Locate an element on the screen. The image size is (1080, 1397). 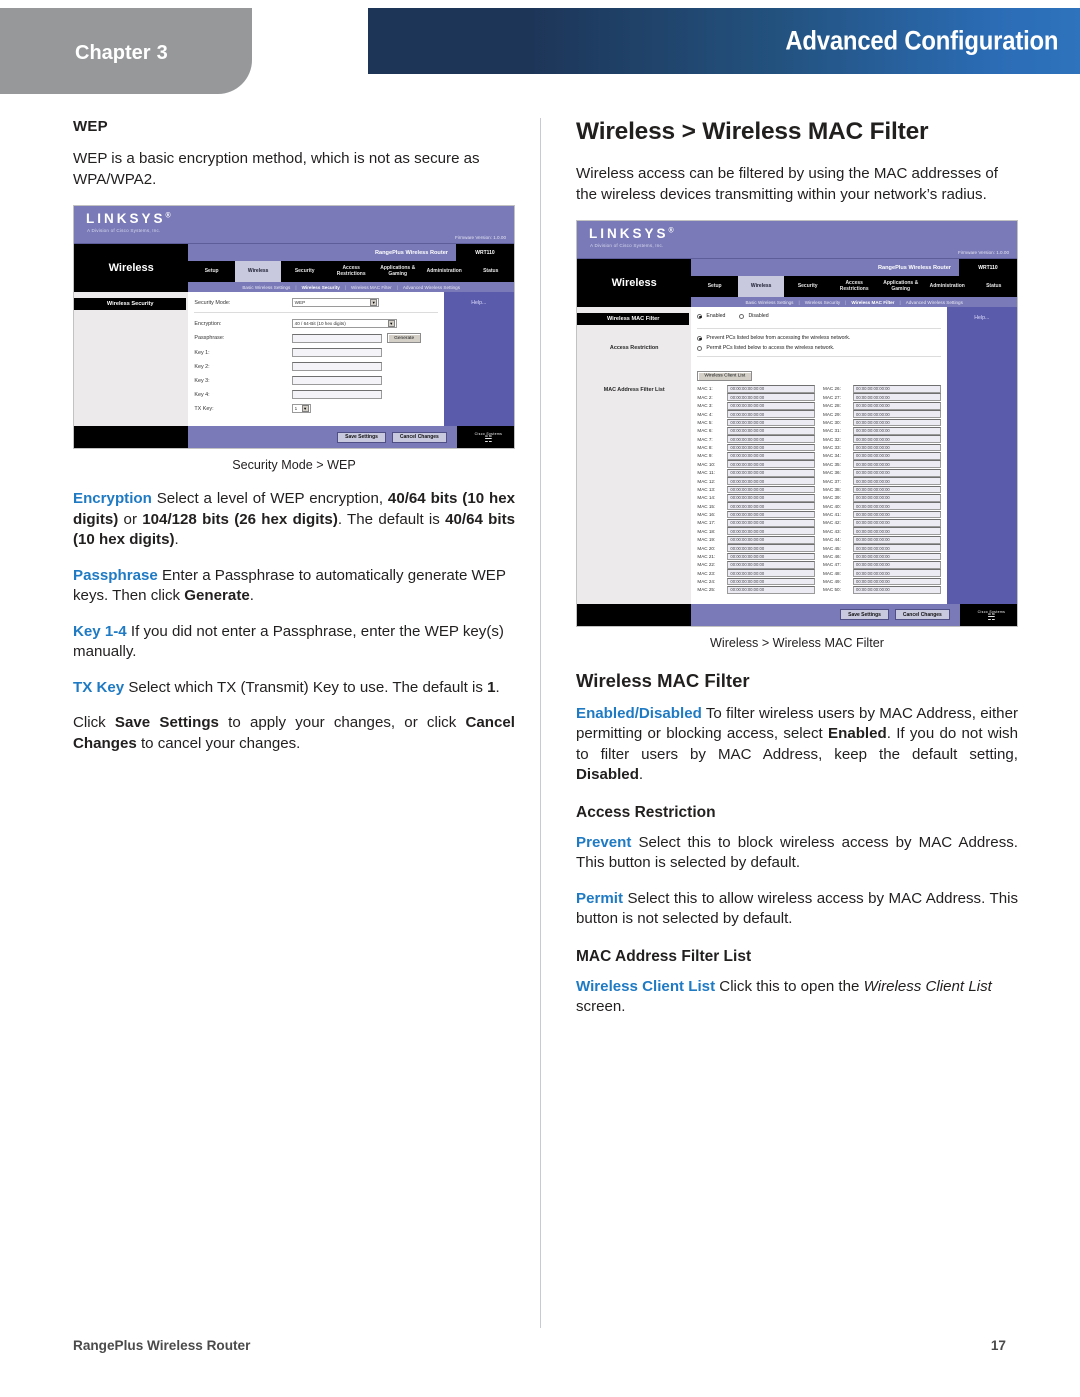
passphrase-input is located at coordinates (337, 338).